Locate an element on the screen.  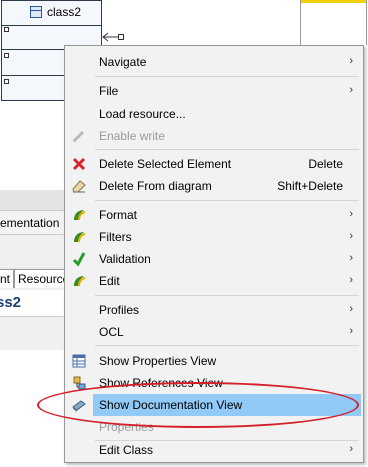
menu-item-ocl: OCL › is located at coordinates (214, 332).